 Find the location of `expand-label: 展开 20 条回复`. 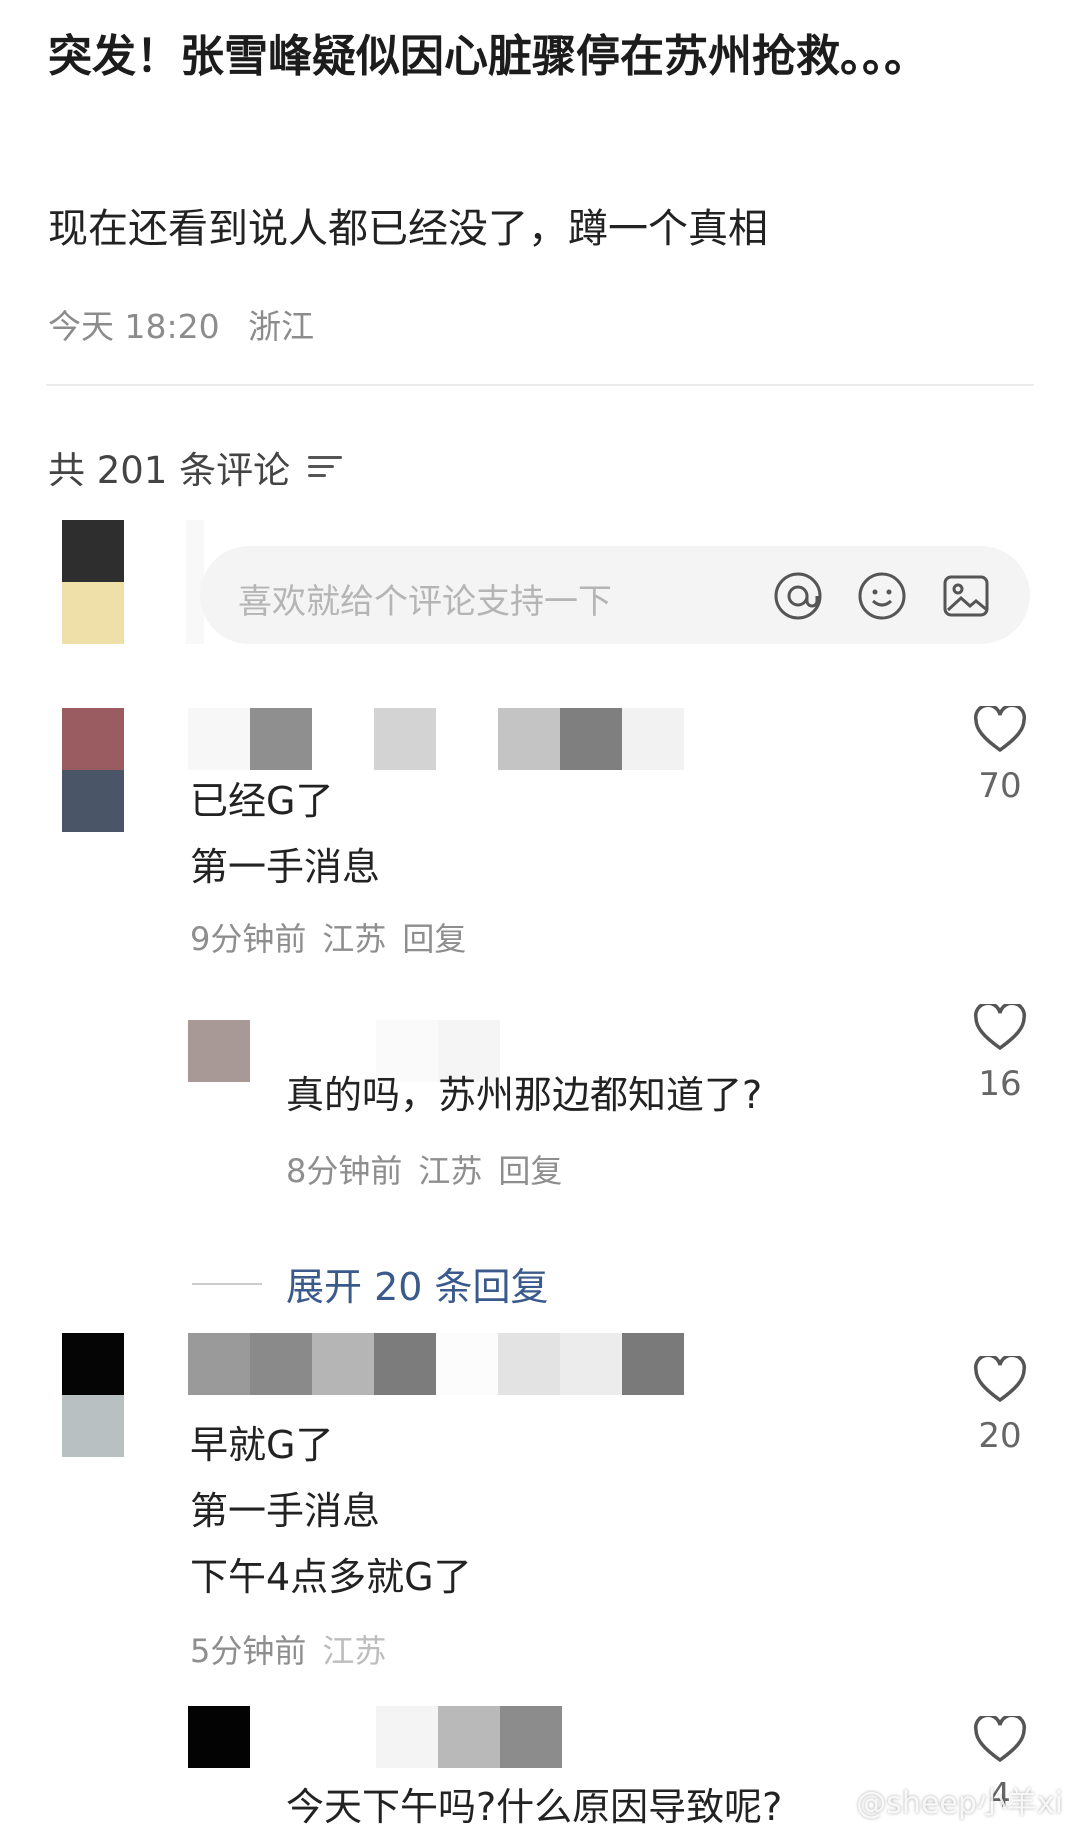

expand-label: 展开 20 条回复 is located at coordinates (417, 1287).